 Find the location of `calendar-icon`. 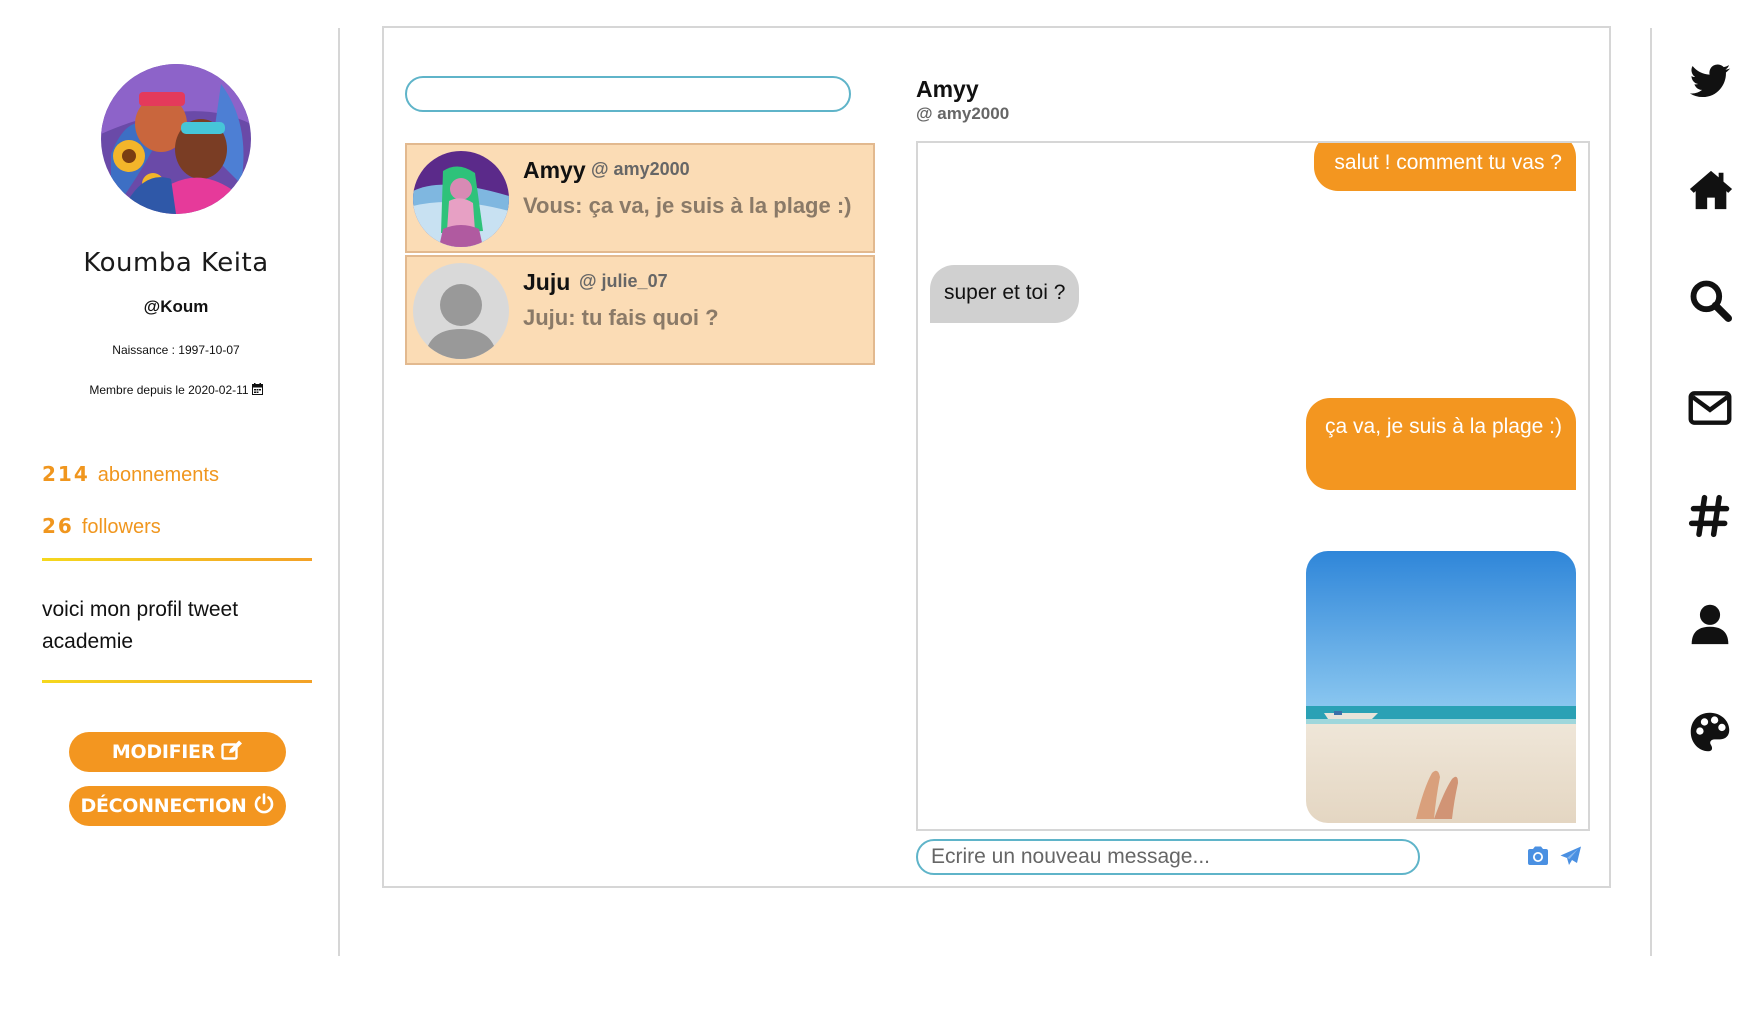

calendar-icon is located at coordinates (257, 390).